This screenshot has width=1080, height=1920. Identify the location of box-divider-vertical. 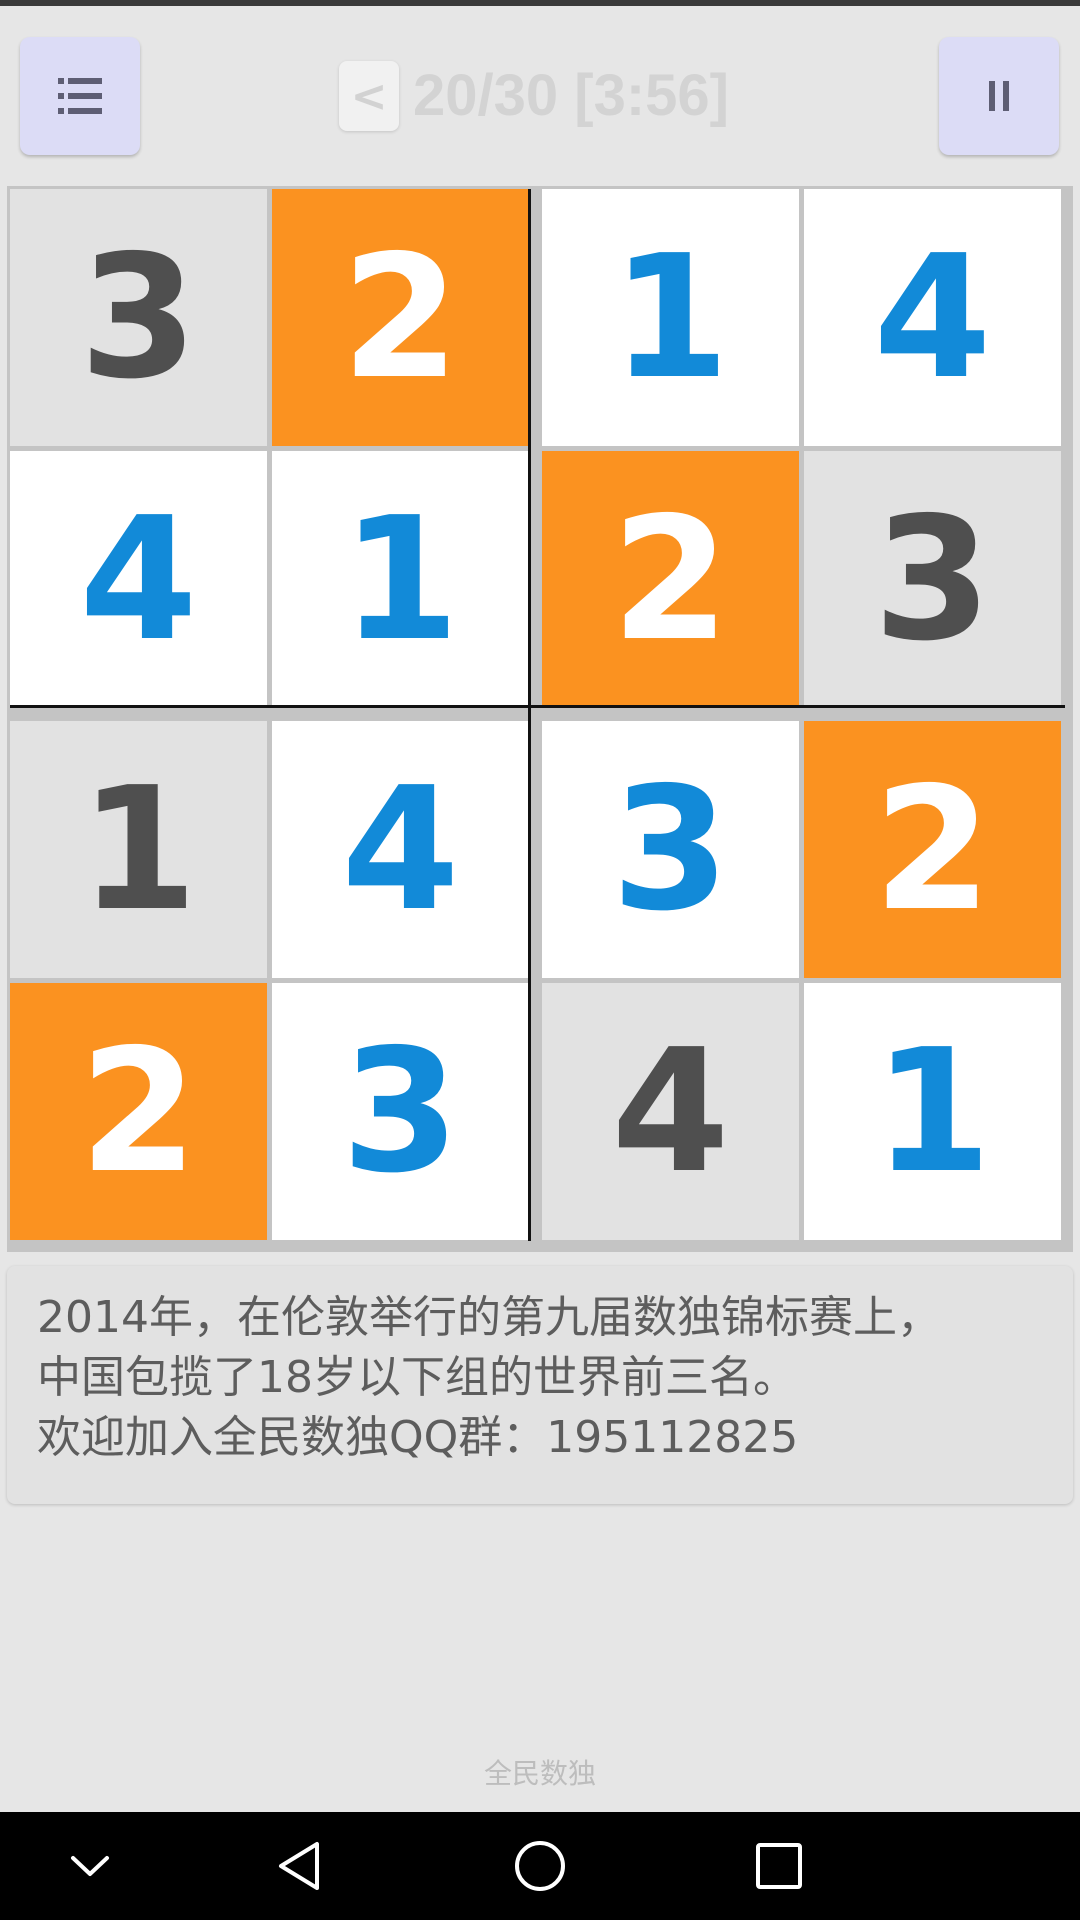
(529, 715).